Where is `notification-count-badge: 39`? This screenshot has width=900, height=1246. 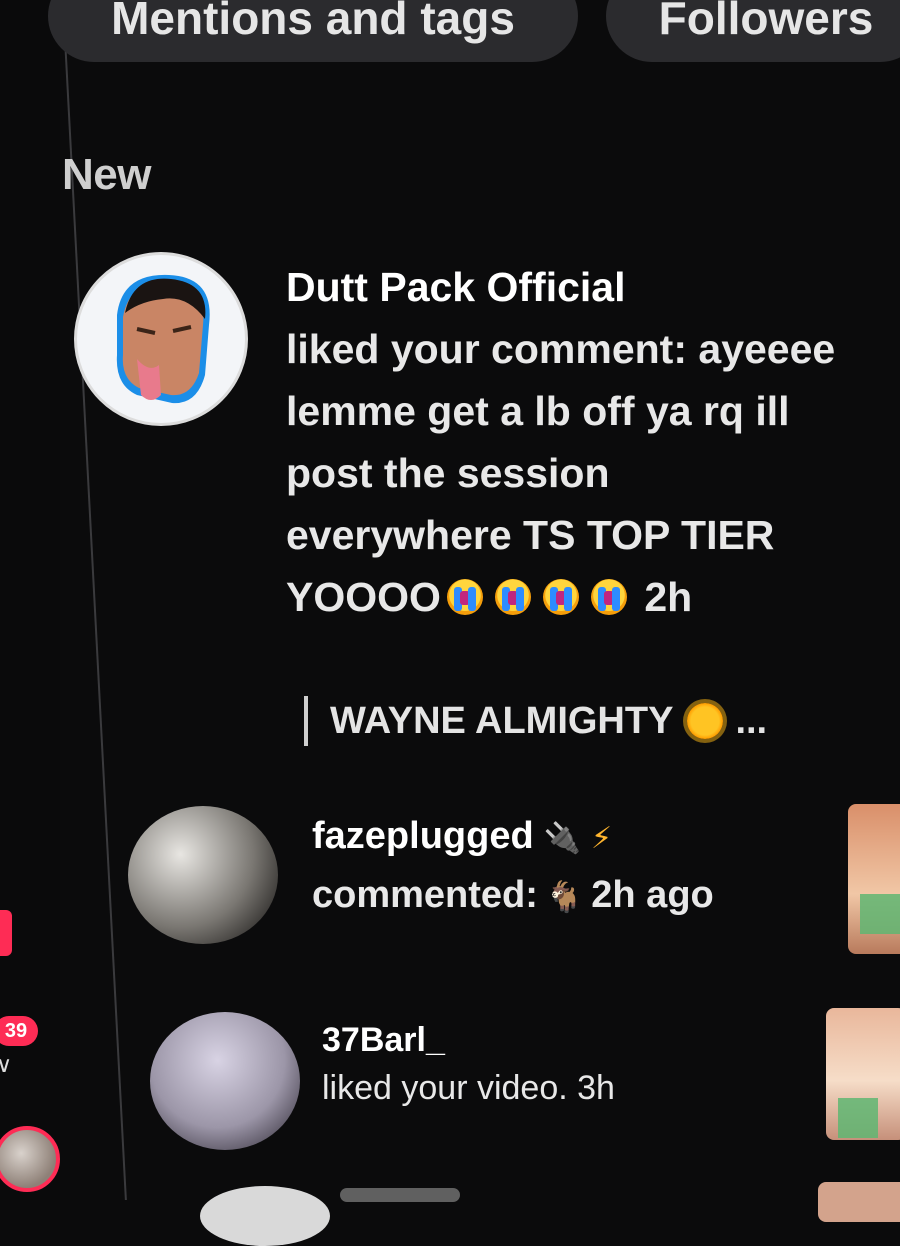
notification-count-badge: 39 is located at coordinates (19, 1031).